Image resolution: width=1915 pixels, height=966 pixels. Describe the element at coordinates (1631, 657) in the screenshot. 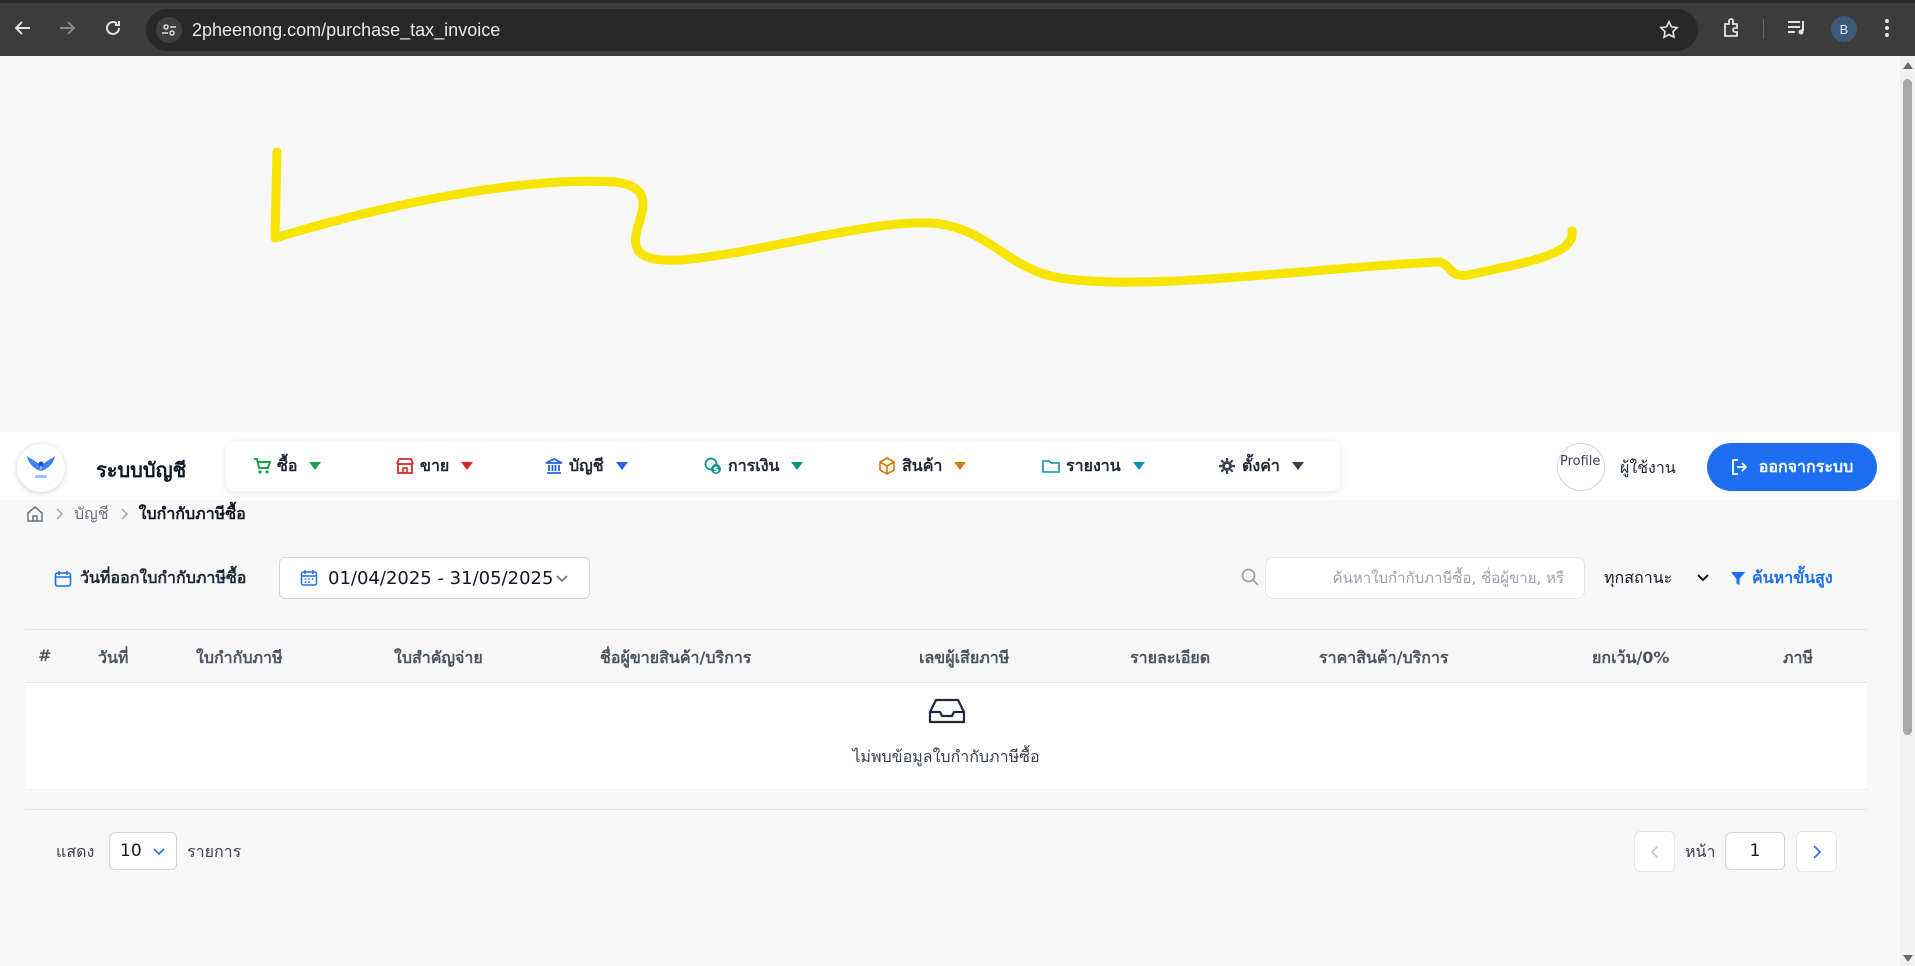

I see `column-header: ยกเว้น/0%` at that location.